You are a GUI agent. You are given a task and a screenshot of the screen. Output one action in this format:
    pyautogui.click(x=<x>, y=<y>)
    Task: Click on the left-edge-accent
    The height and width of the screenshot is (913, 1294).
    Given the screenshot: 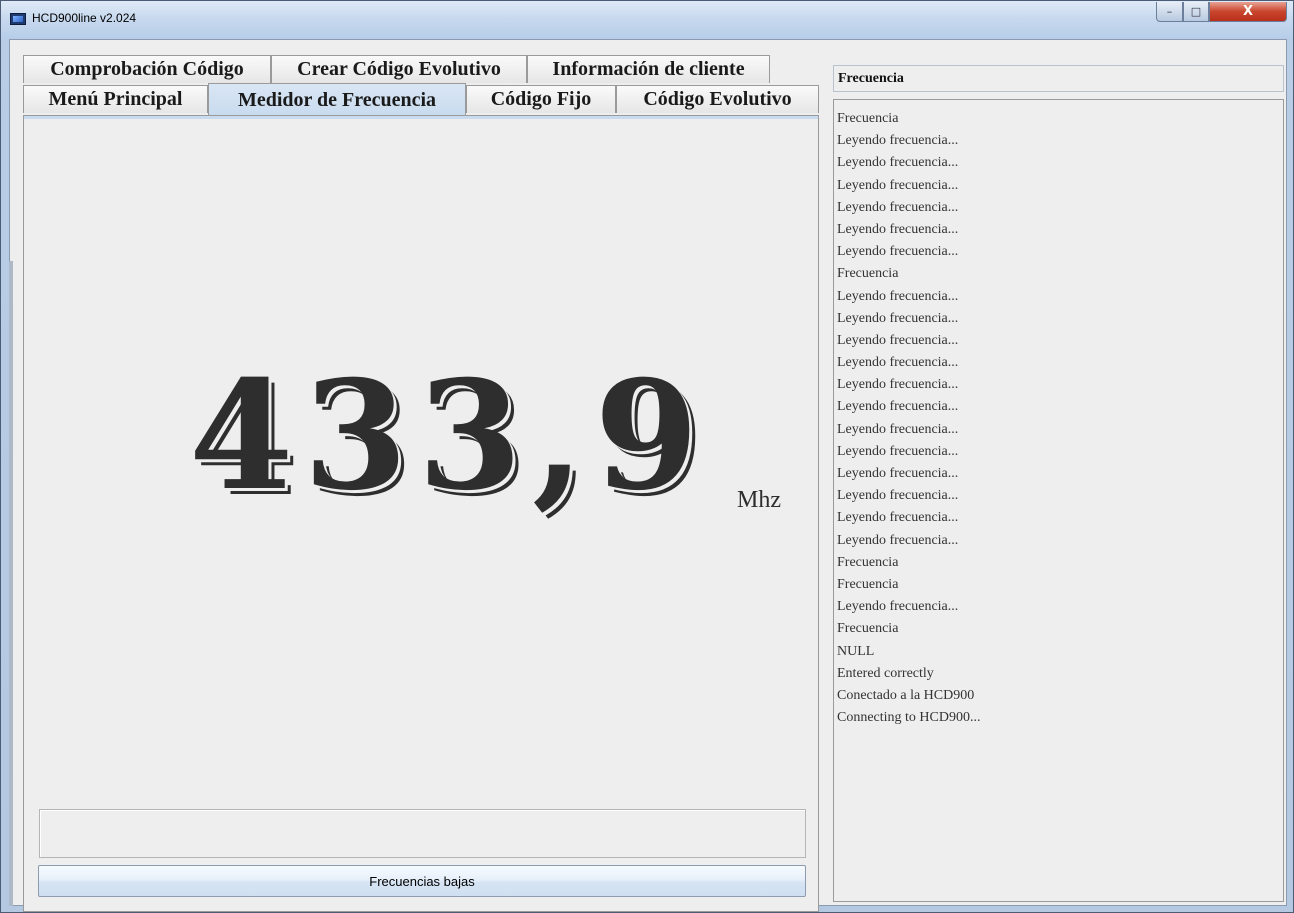 What is the action you would take?
    pyautogui.click(x=11, y=583)
    